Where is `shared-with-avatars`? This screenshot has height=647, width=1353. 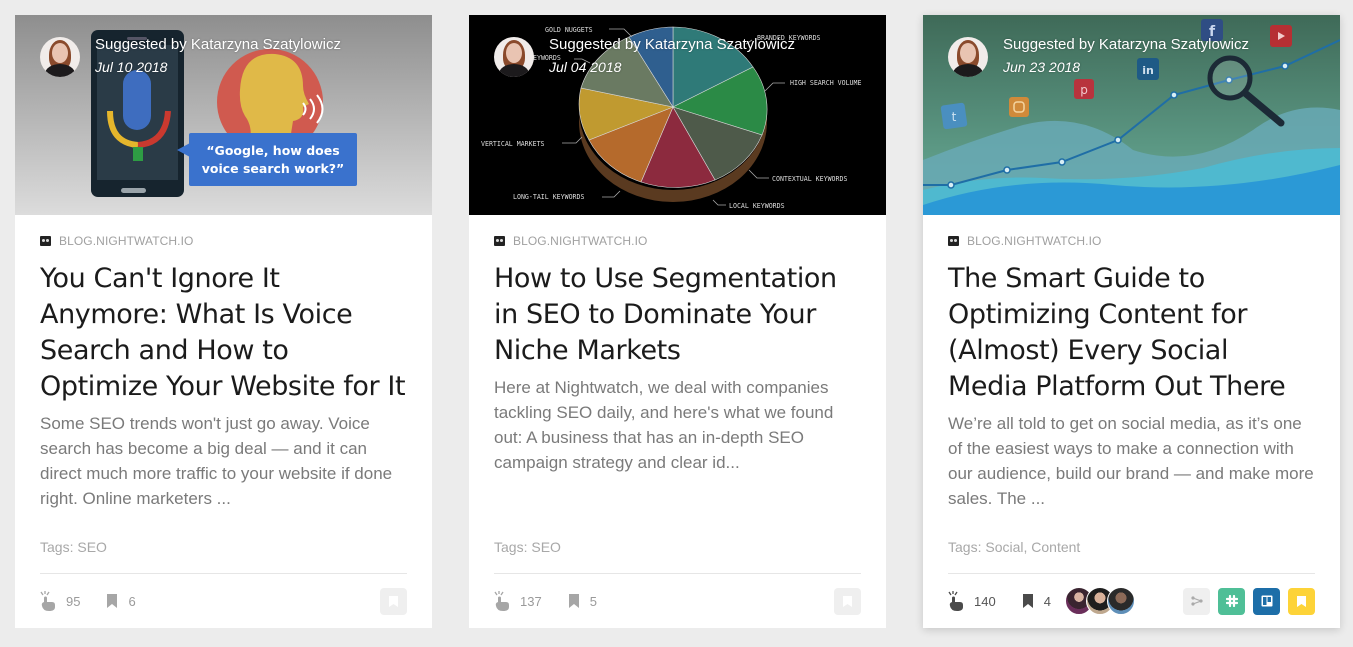
shared-with-avatars is located at coordinates (1099, 601).